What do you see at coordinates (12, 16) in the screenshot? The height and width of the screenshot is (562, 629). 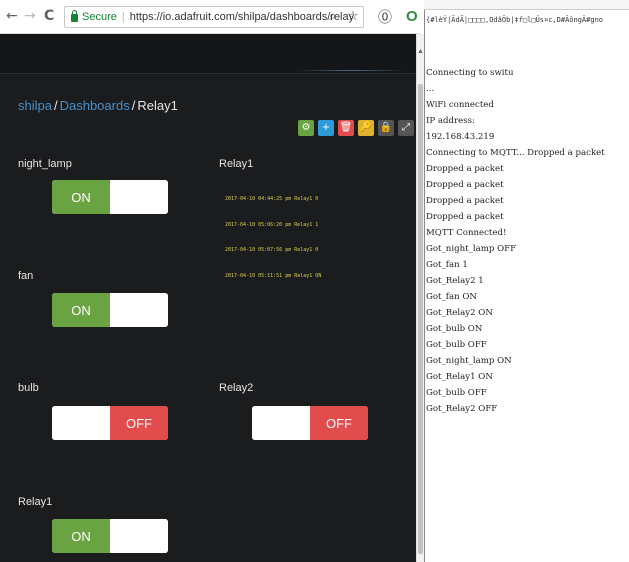 I see `back-icon: ←` at bounding box center [12, 16].